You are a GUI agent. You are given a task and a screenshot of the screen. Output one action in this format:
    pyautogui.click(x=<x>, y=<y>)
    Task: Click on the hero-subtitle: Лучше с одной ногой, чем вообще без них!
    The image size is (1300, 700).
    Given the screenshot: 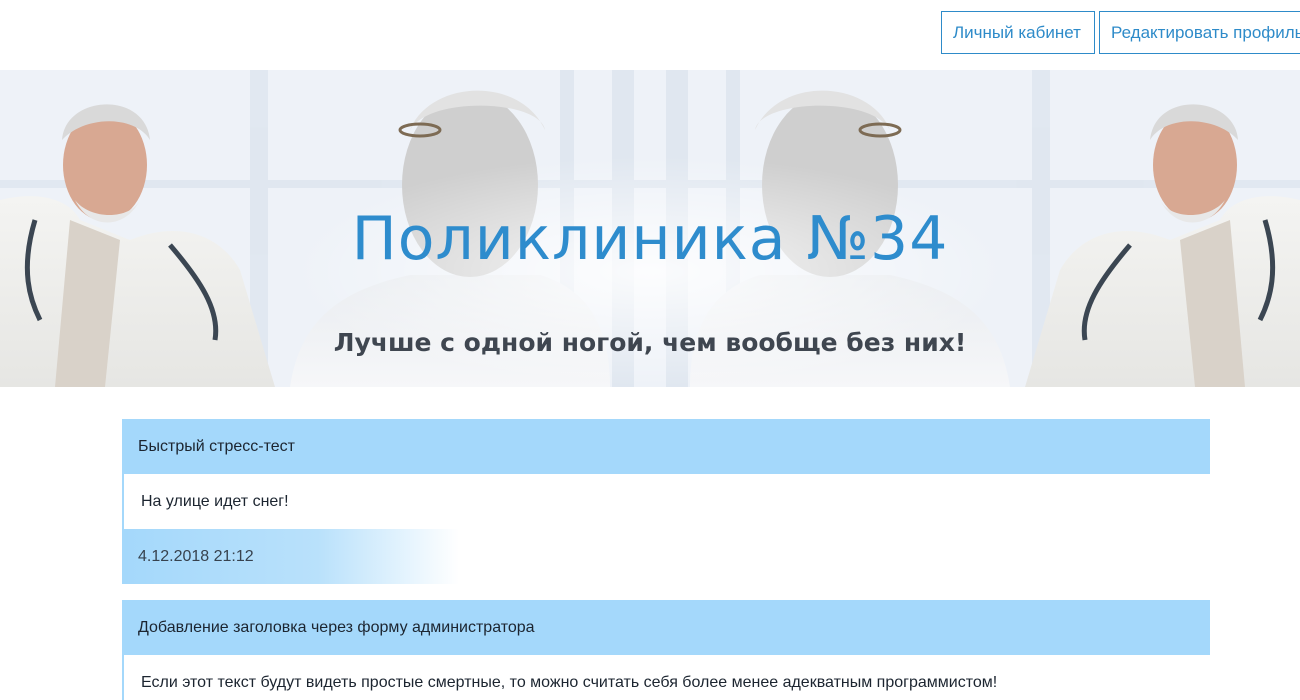 What is the action you would take?
    pyautogui.click(x=650, y=342)
    